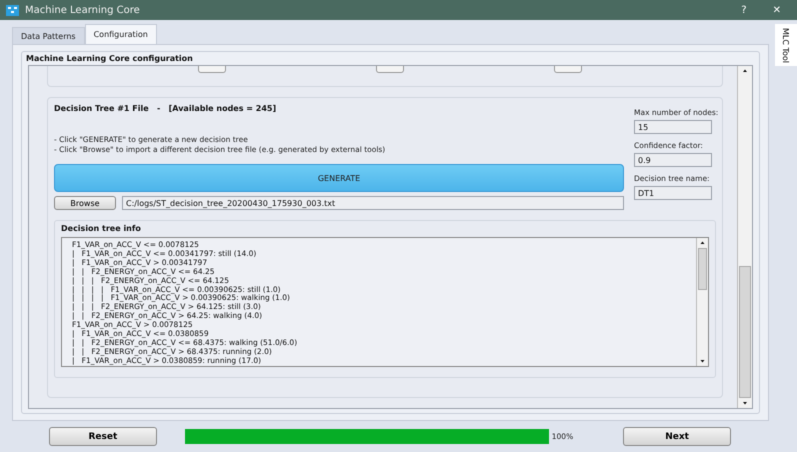  I want to click on window-title: Machine Learning Core, so click(83, 10).